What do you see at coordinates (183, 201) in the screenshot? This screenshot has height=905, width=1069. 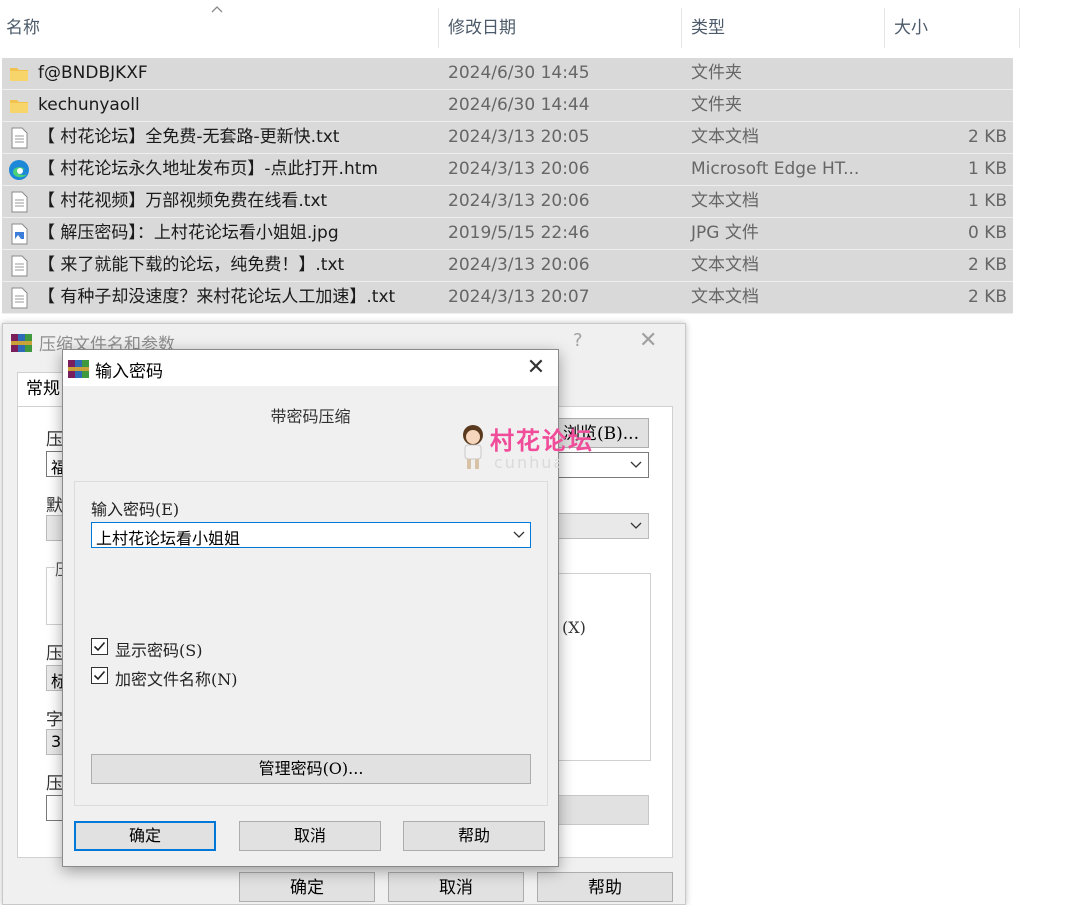 I see `file-name: 【 村花视频】万部视频免费在线看.txt` at bounding box center [183, 201].